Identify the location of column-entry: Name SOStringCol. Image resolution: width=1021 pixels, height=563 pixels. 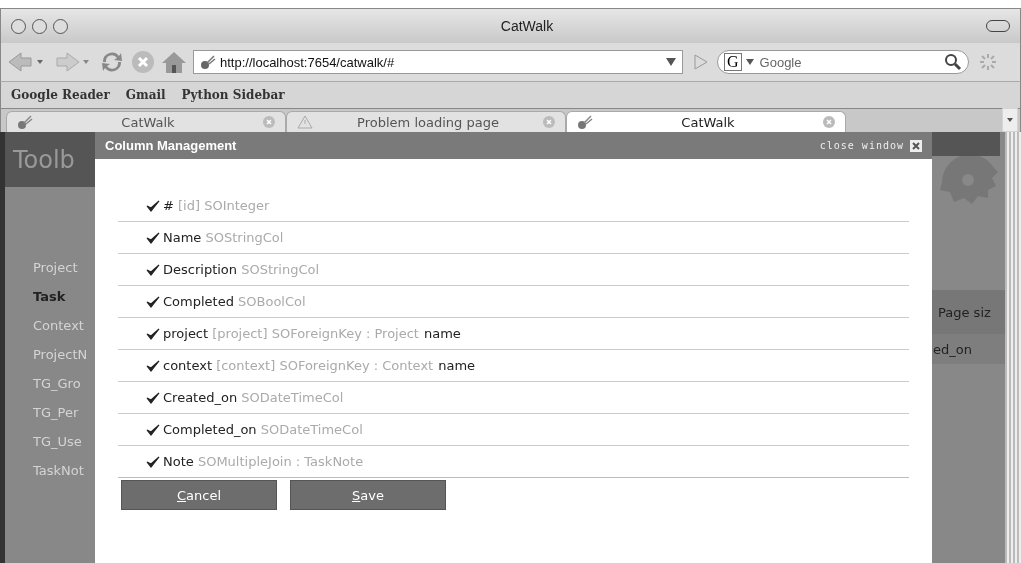
(223, 237).